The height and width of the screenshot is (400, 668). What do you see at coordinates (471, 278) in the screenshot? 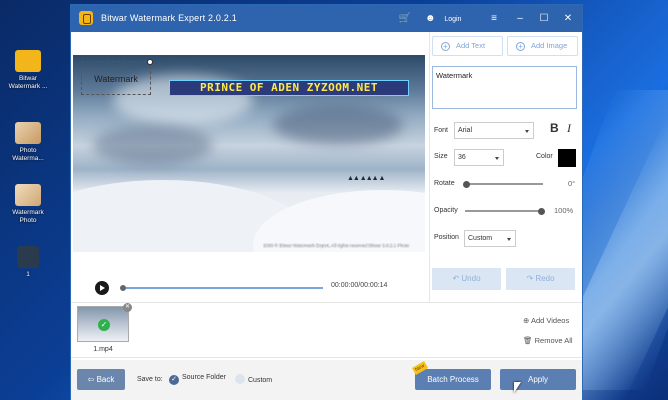
I see `undo-label: Undo` at bounding box center [471, 278].